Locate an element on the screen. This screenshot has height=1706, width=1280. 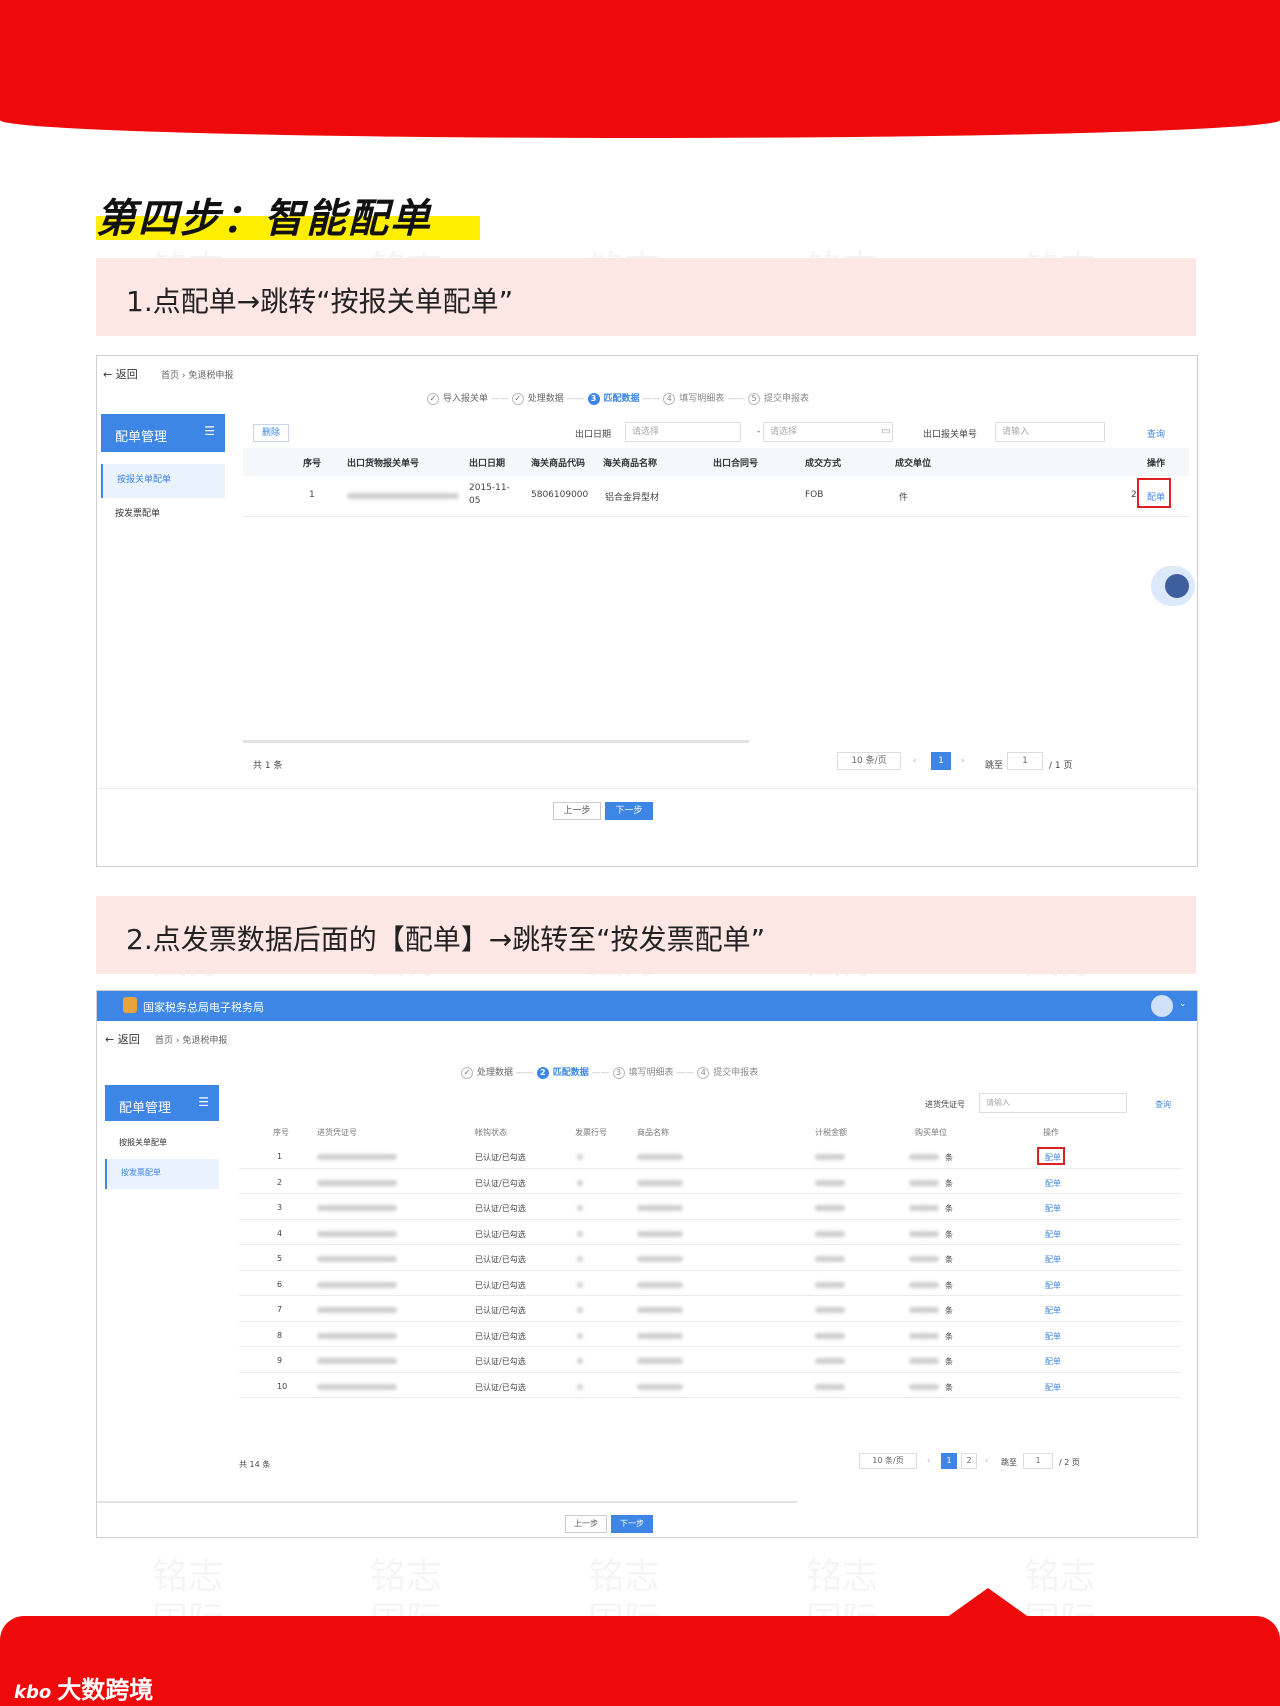
brand-footer: kbo 大数跨境 is located at coordinates (83, 1687).